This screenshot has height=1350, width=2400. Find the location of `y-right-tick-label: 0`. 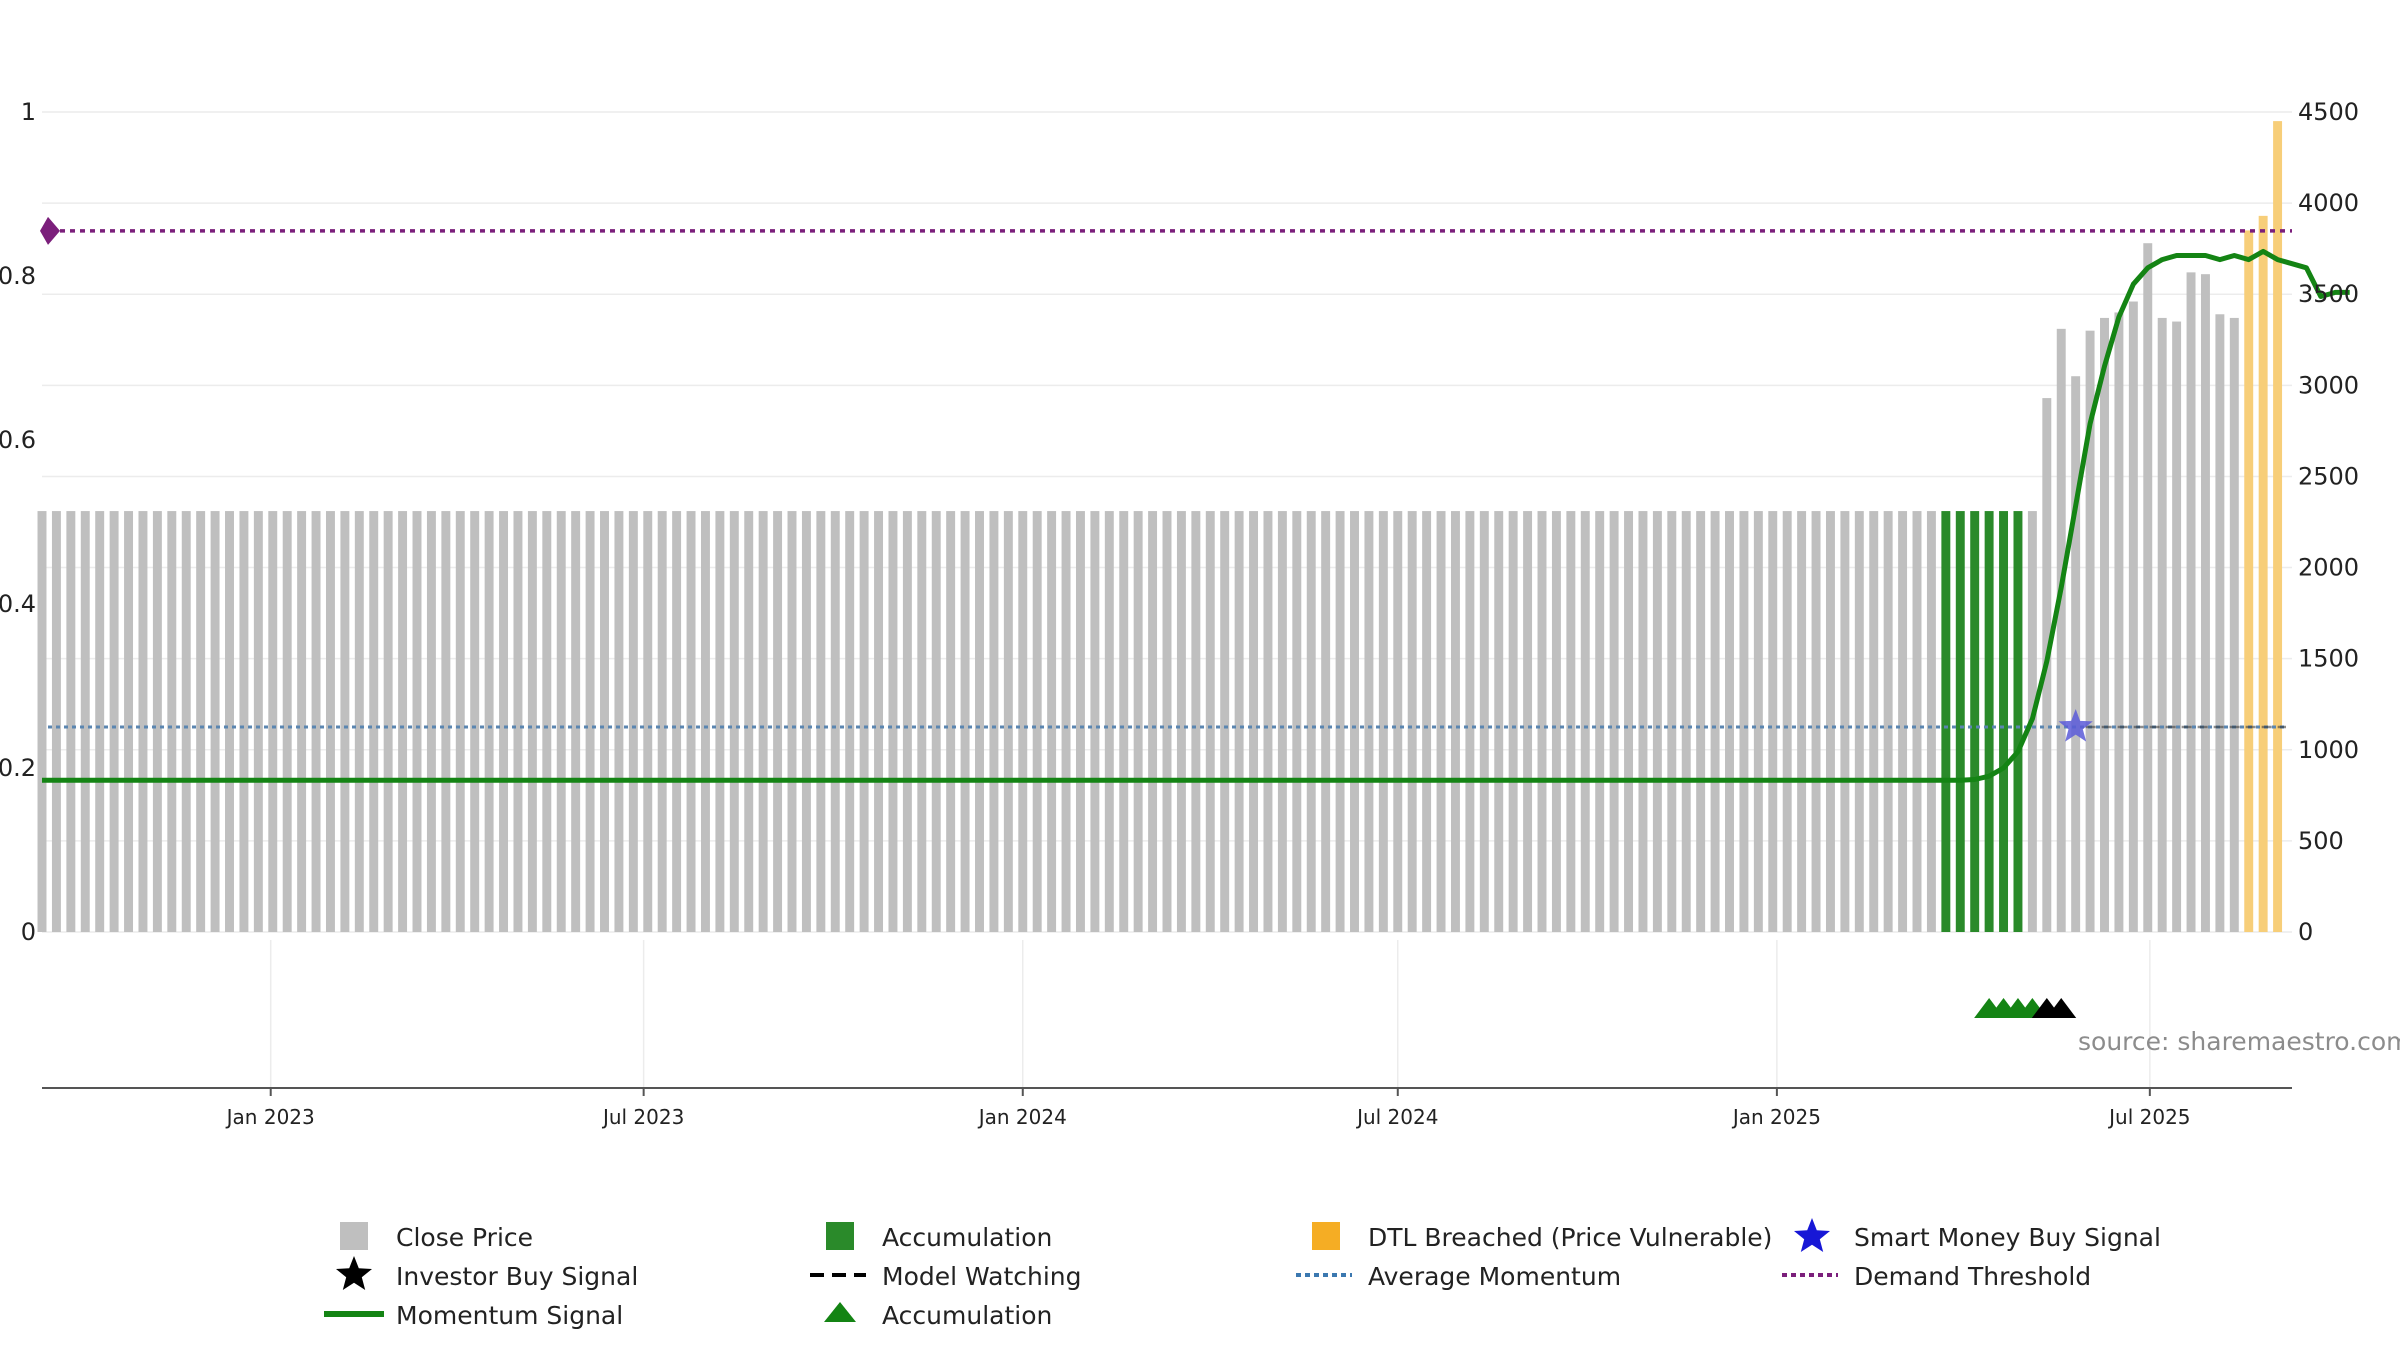

y-right-tick-label: 0 is located at coordinates (2305, 932).